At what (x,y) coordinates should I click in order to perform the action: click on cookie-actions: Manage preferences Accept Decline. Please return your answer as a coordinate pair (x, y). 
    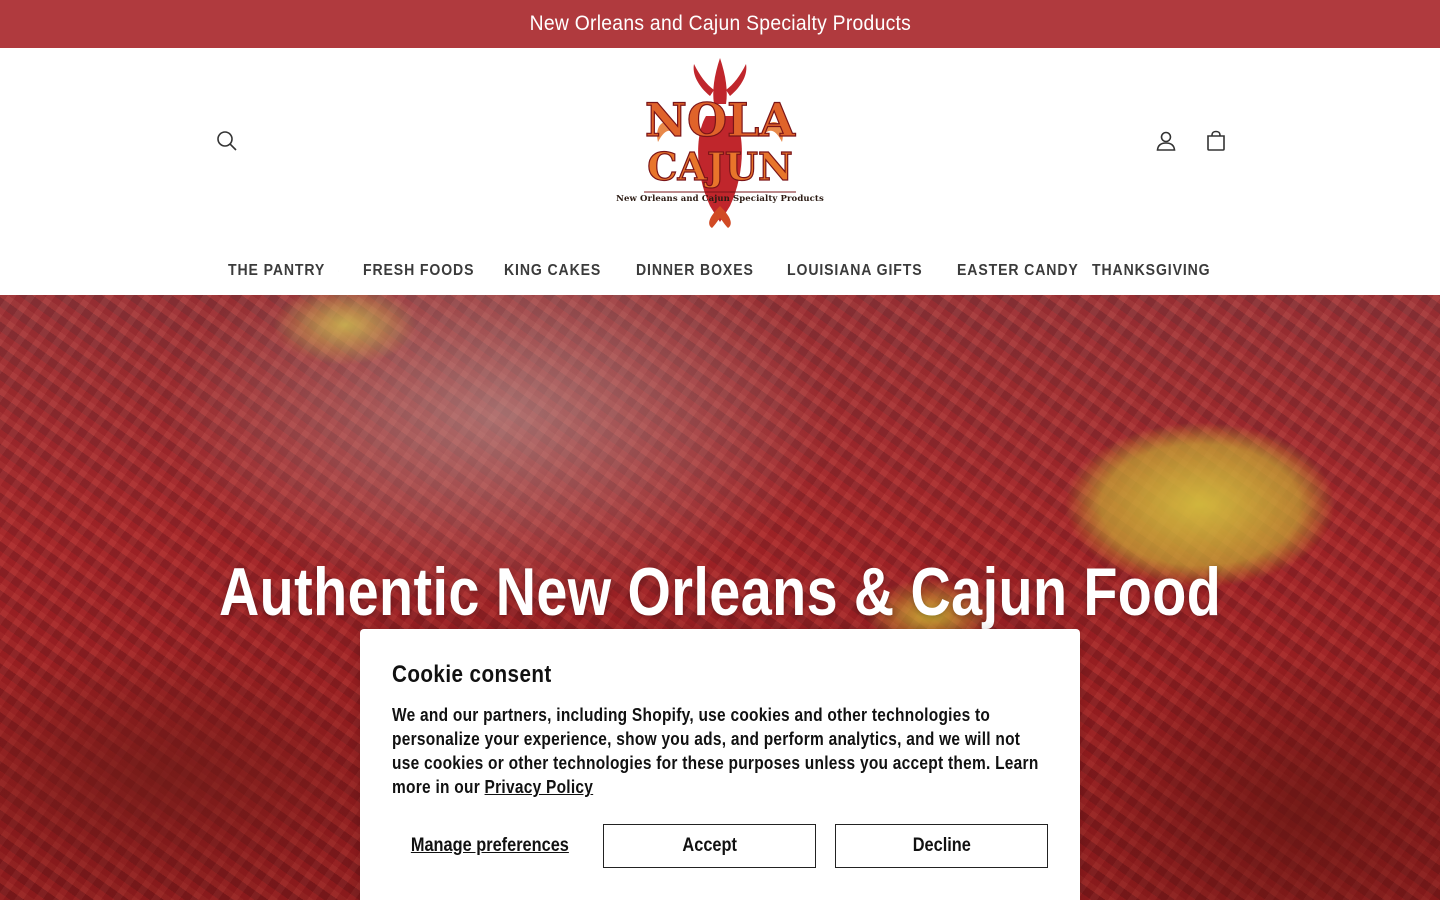
    Looking at the image, I should click on (720, 846).